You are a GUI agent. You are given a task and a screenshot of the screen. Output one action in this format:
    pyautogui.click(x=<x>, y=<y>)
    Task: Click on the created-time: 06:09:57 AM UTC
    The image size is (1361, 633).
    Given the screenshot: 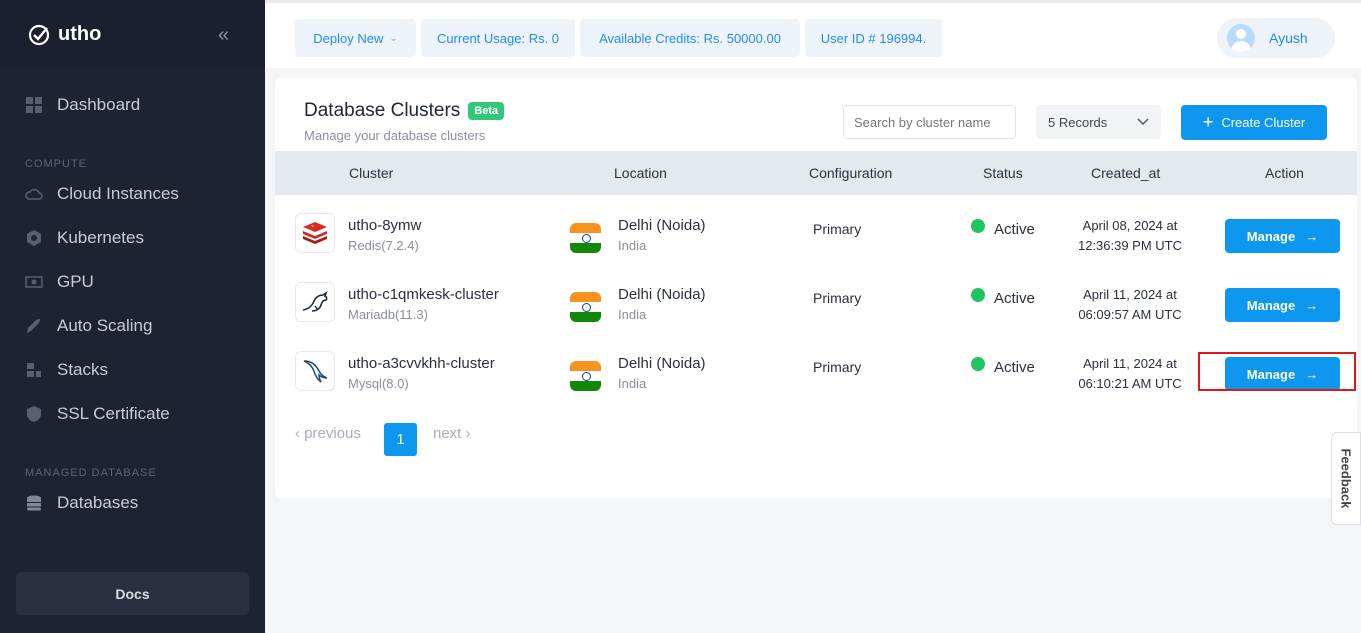 What is the action you would take?
    pyautogui.click(x=1130, y=314)
    